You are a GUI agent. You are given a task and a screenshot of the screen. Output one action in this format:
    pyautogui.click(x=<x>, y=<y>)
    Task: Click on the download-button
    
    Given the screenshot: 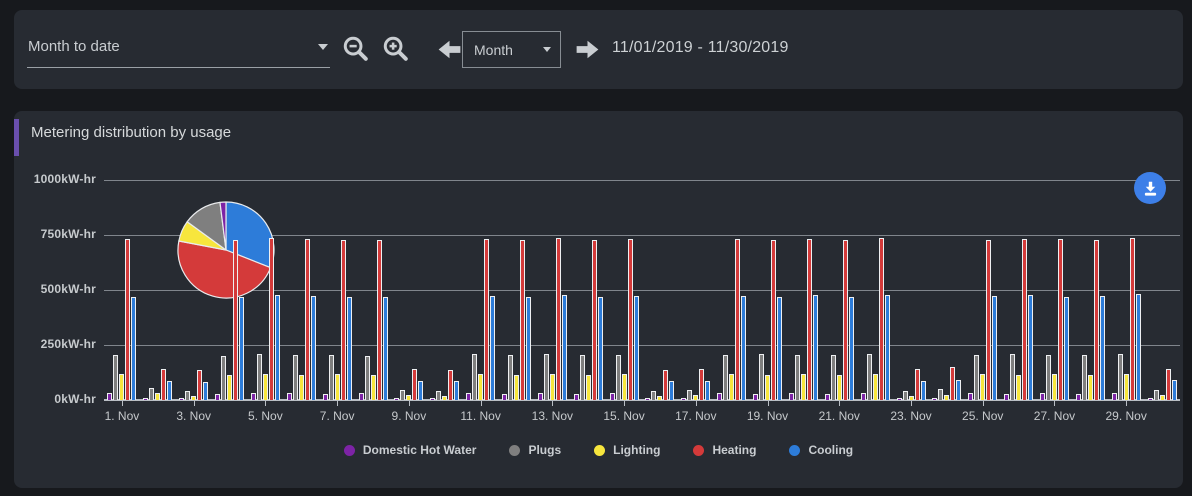 What is the action you would take?
    pyautogui.click(x=1150, y=188)
    